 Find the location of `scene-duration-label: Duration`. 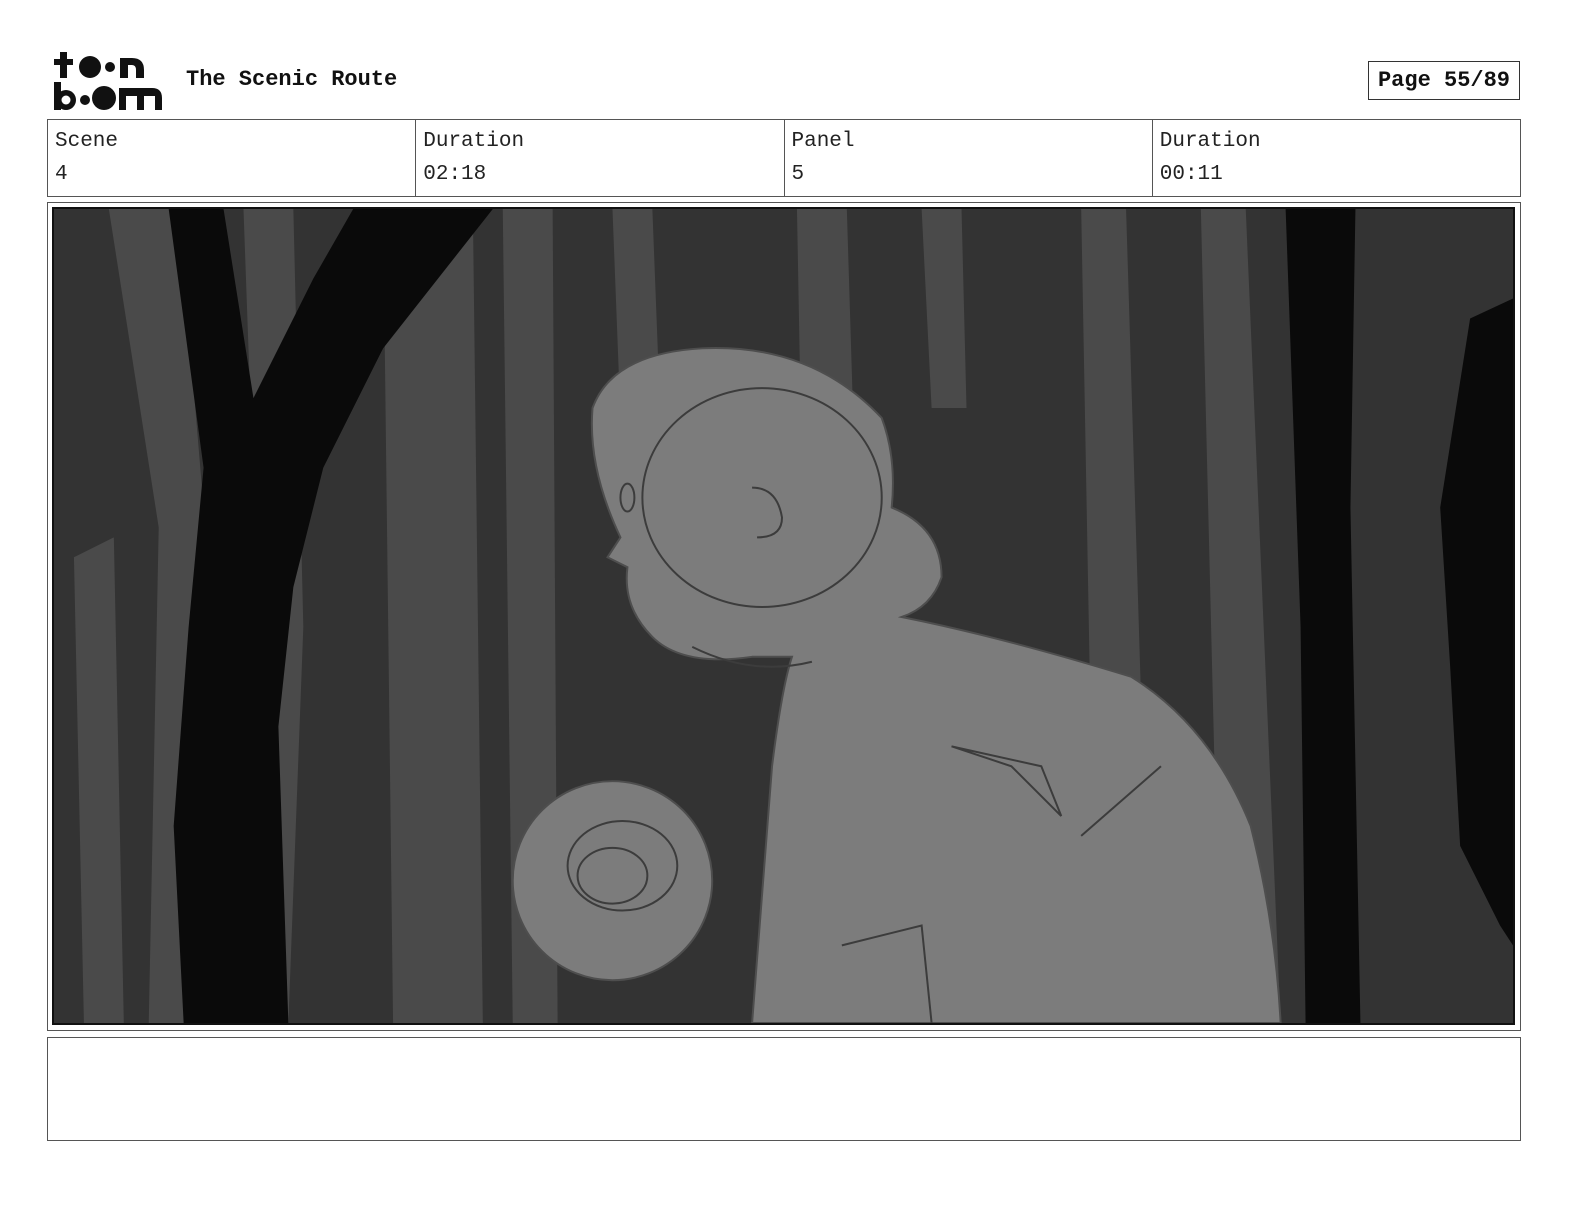

scene-duration-label: Duration is located at coordinates (474, 141).